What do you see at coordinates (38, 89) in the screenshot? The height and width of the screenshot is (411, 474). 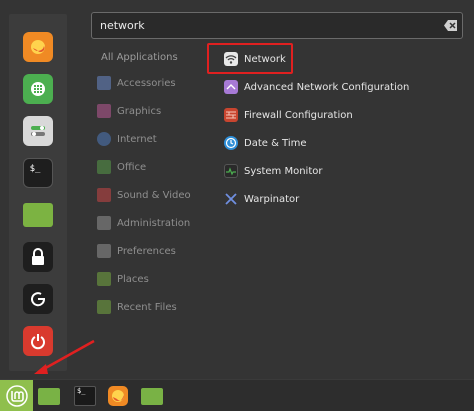 I see `software-manager-icon` at bounding box center [38, 89].